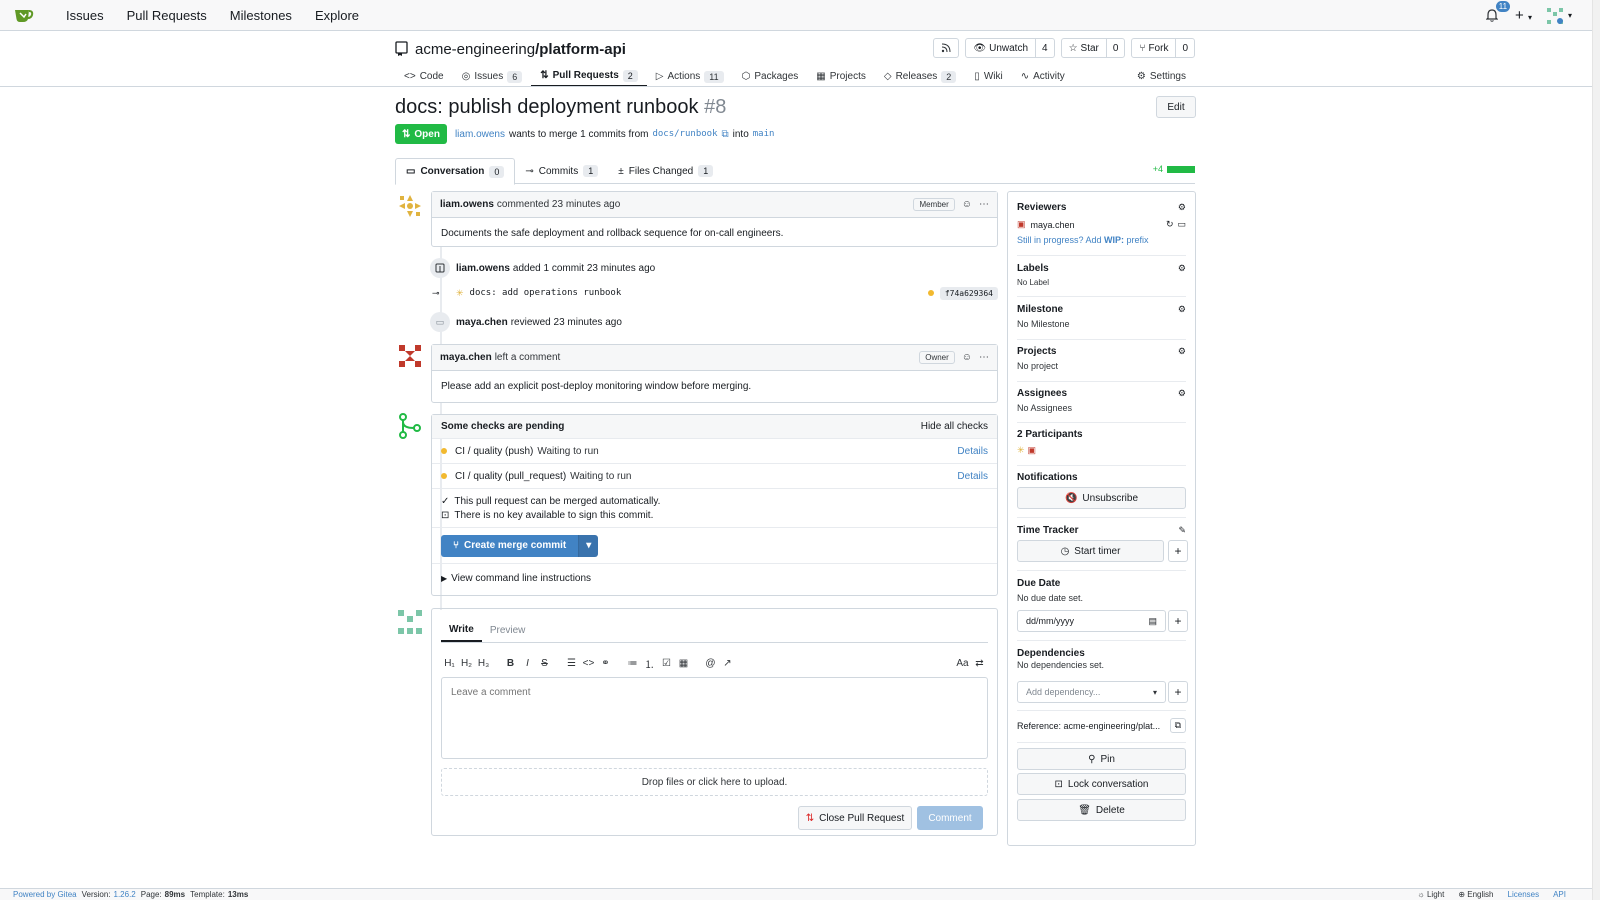 The height and width of the screenshot is (900, 1600). I want to click on language-switcher: ⊕ English, so click(1475, 894).